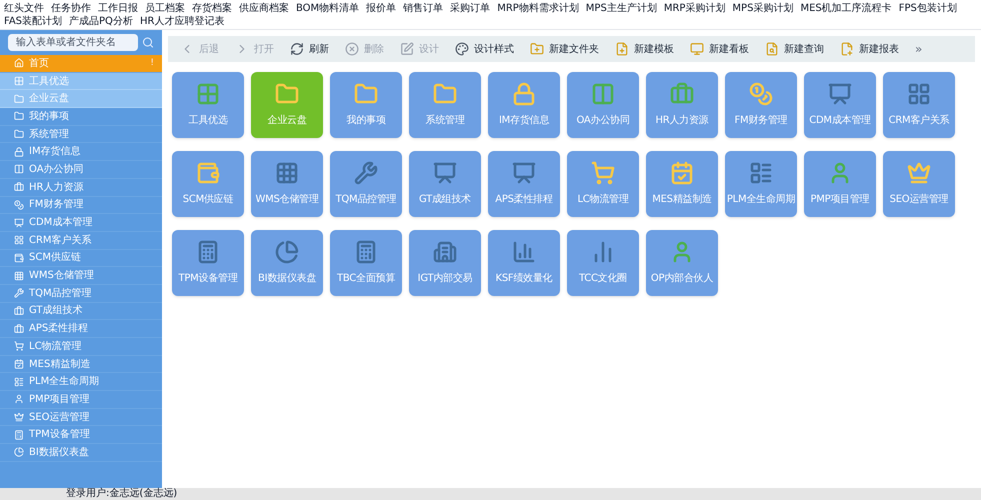 The height and width of the screenshot is (500, 981). What do you see at coordinates (297, 49) in the screenshot?
I see `refresh-icon` at bounding box center [297, 49].